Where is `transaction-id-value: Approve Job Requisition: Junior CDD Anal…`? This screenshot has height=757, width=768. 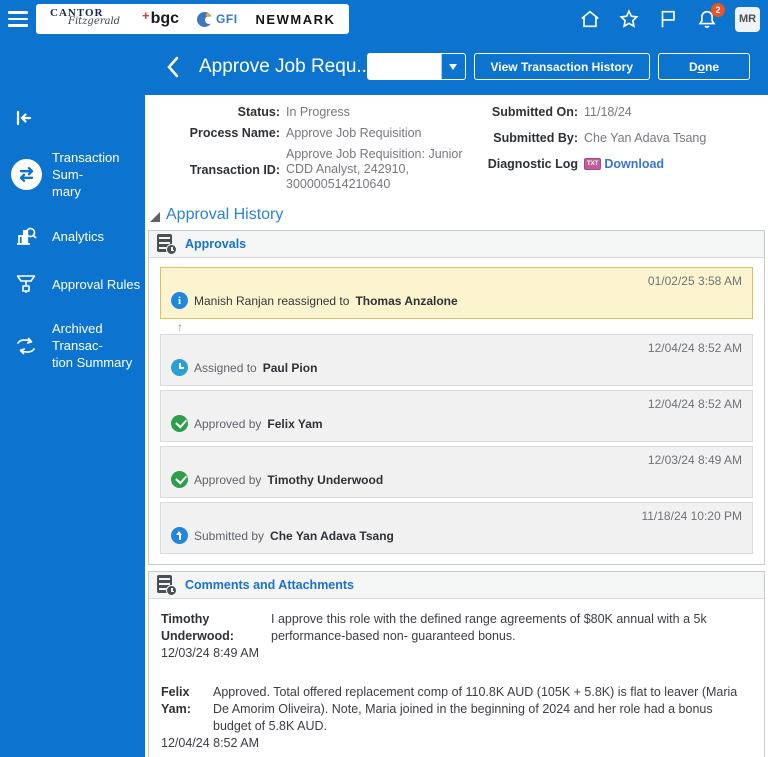
transaction-id-value: Approve Job Requisition: Junior CDD Anal… is located at coordinates (374, 169).